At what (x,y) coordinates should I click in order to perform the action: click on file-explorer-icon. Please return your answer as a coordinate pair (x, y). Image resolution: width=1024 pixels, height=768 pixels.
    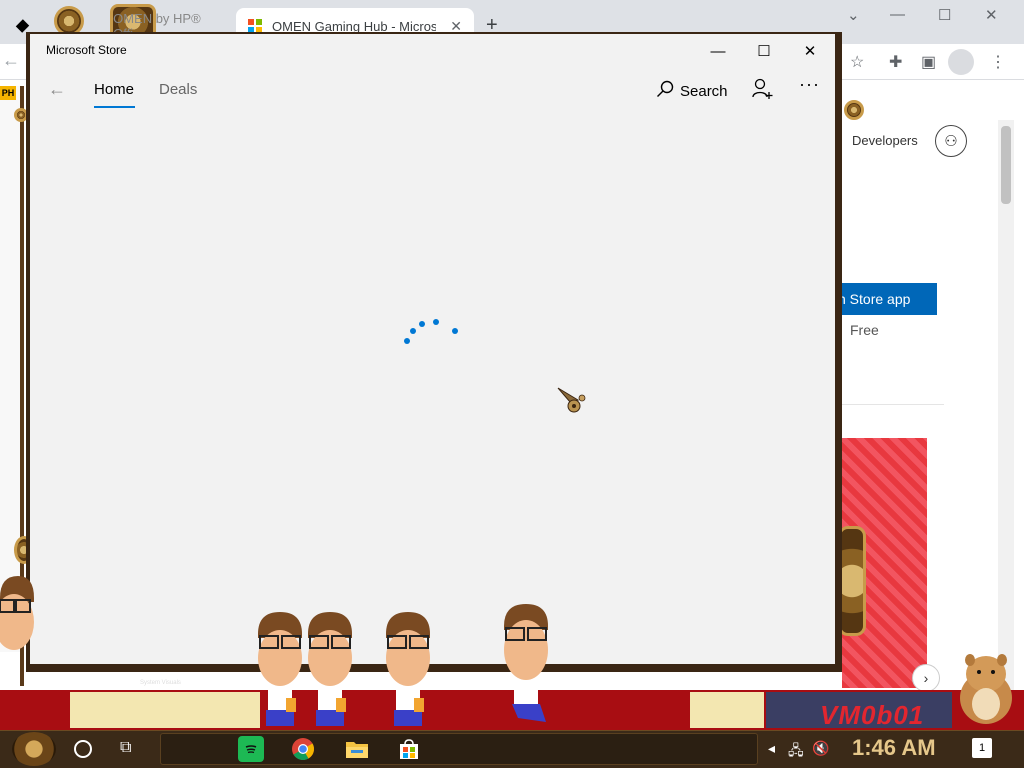
    Looking at the image, I should click on (357, 749).